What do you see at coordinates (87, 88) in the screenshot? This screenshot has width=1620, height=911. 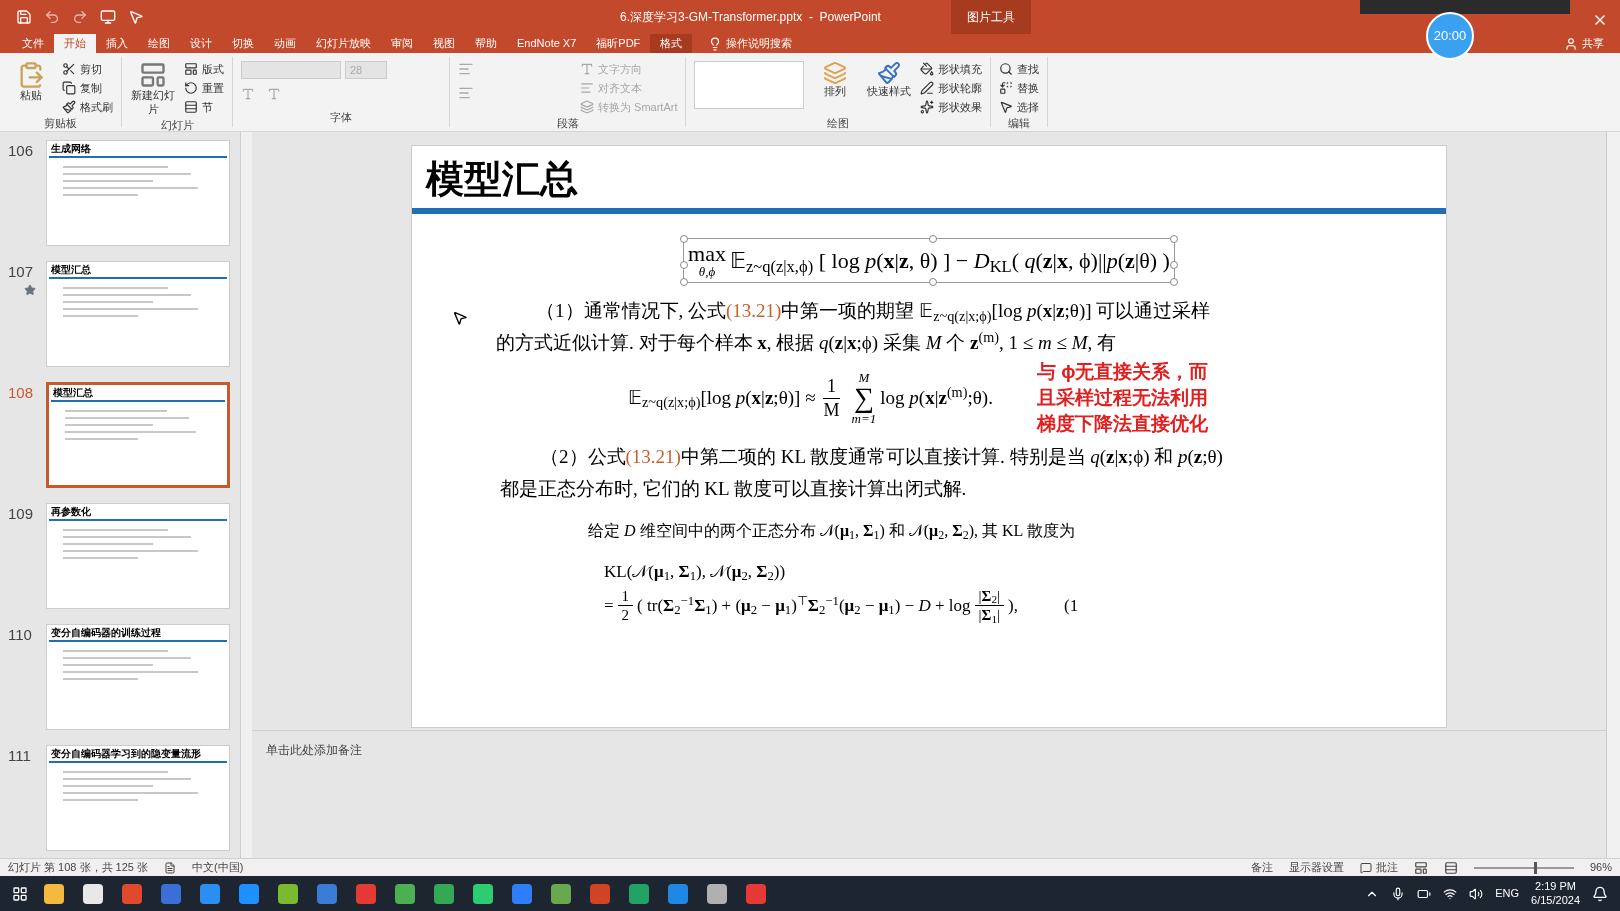 I see `ribbon-button: 复制` at bounding box center [87, 88].